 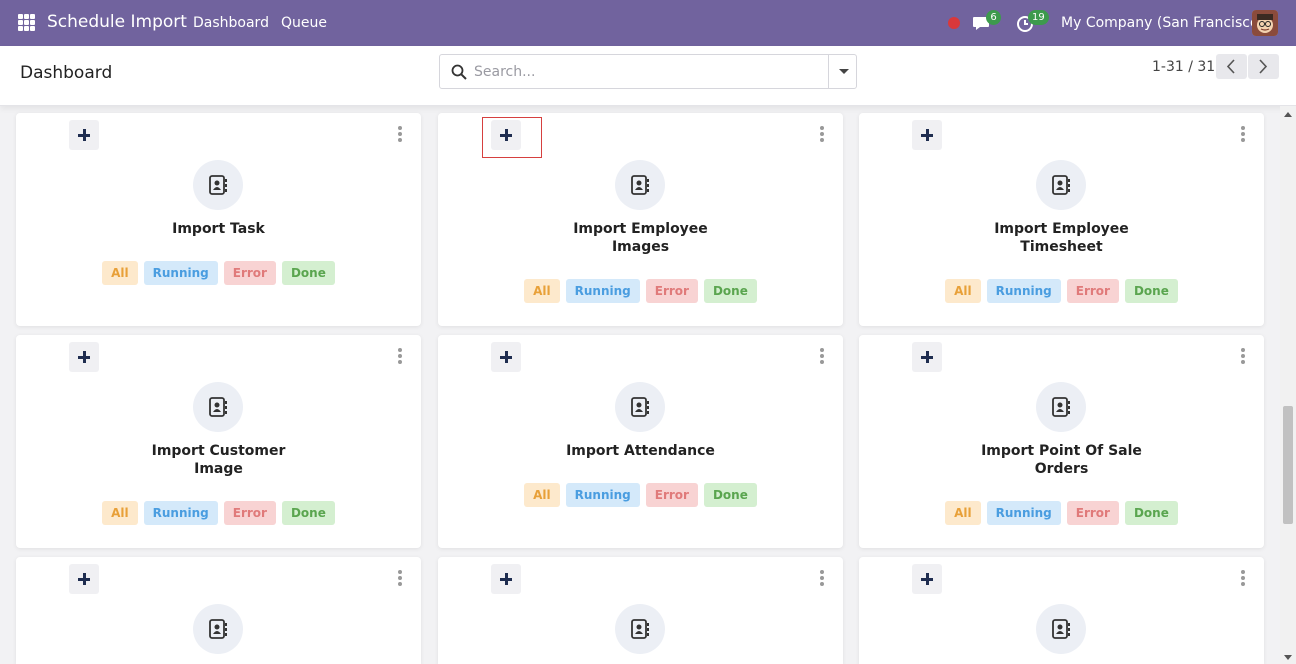 What do you see at coordinates (304, 23) in the screenshot?
I see `nav-queue-link: Queue` at bounding box center [304, 23].